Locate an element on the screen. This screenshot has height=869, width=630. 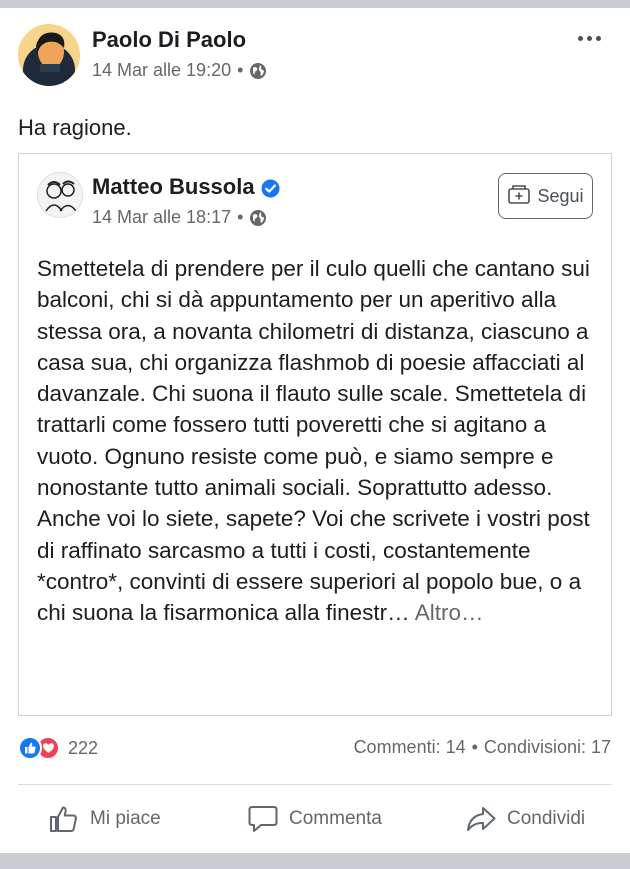
like-label: Mi piace is located at coordinates (125, 818).